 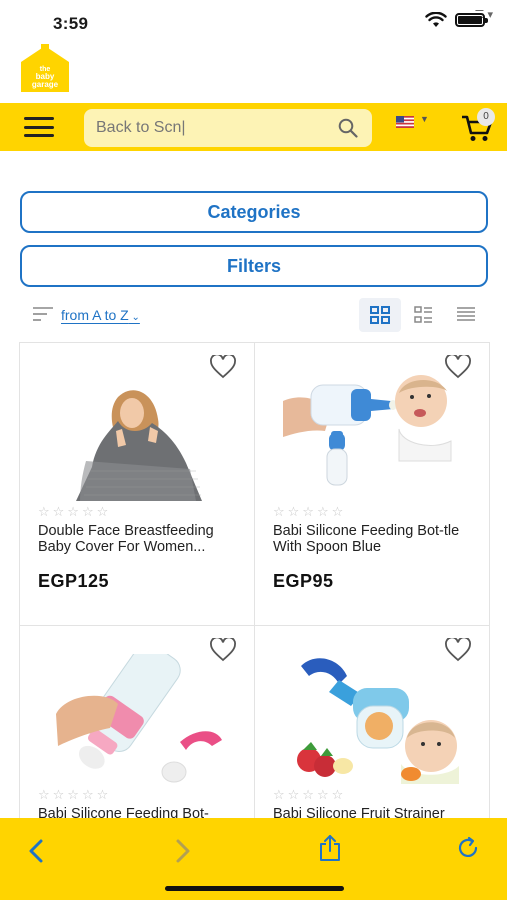 What do you see at coordinates (373, 436) in the screenshot?
I see `product-image-feeding-bottle-blue` at bounding box center [373, 436].